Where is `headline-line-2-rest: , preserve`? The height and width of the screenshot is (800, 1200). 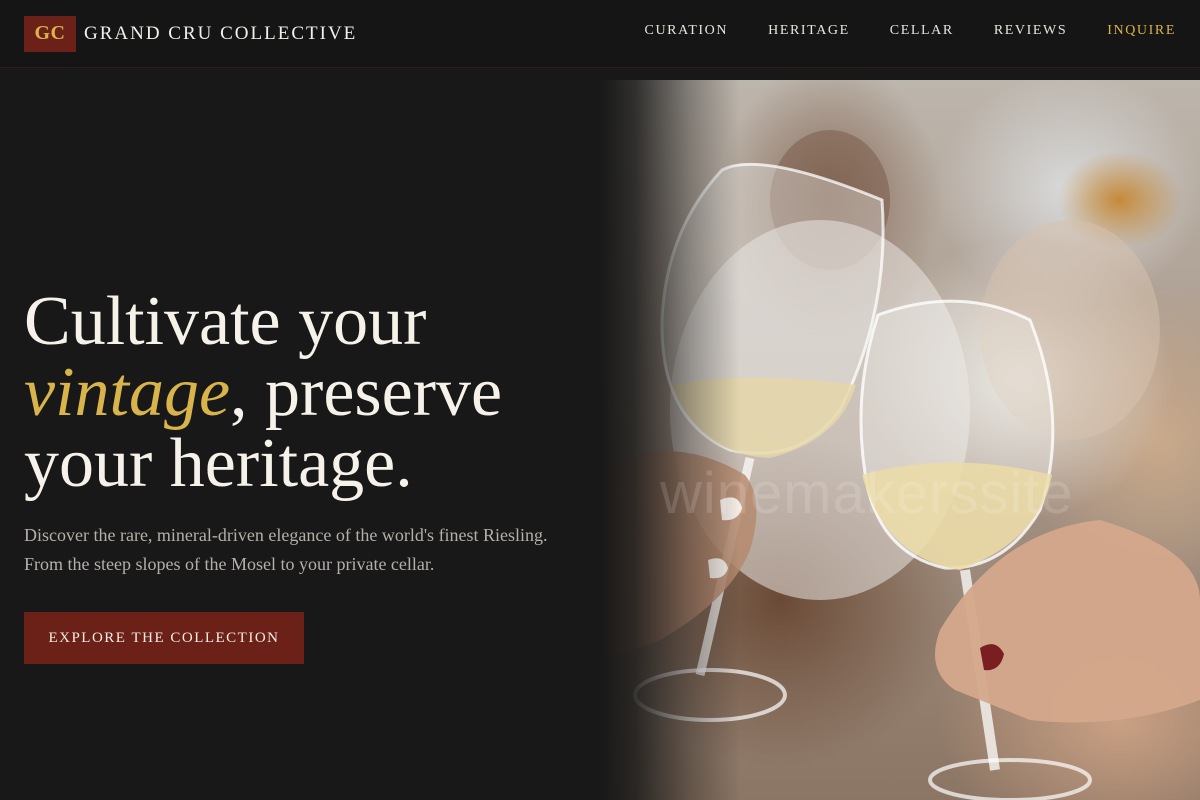
headline-line-2-rest: , preserve is located at coordinates (366, 392).